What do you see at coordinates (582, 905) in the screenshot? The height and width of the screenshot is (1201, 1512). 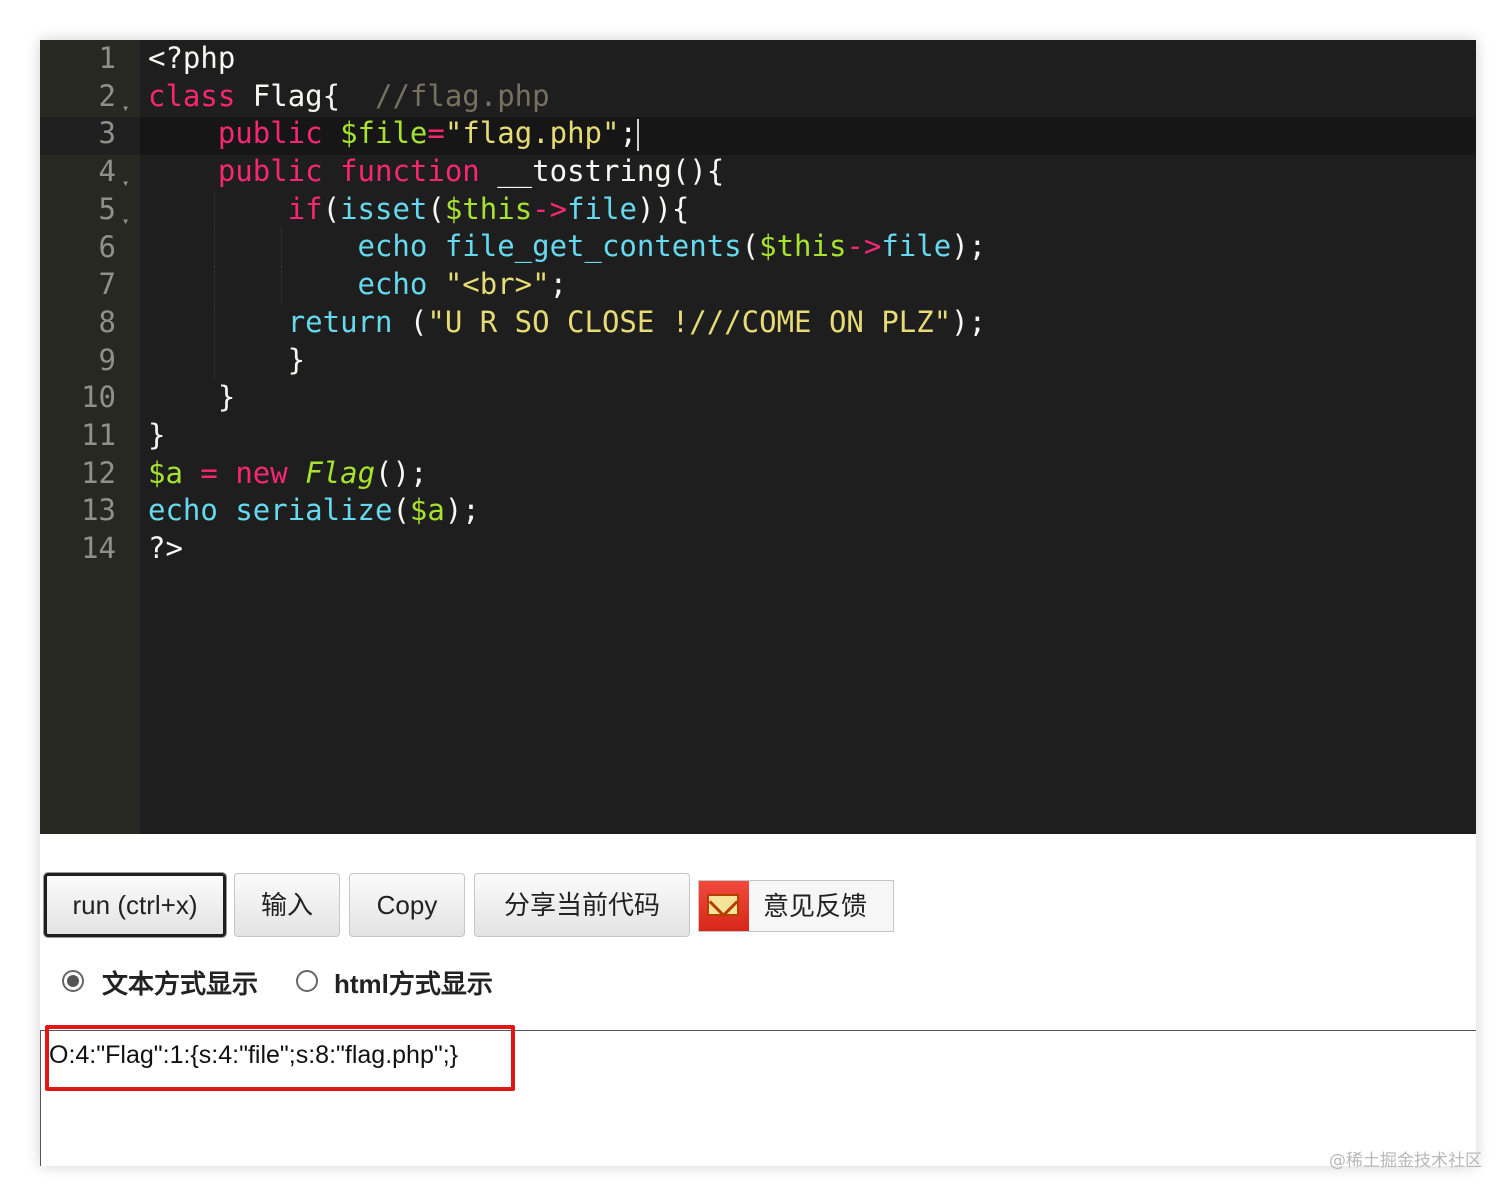 I see `share-code-button: 分享当前代码` at bounding box center [582, 905].